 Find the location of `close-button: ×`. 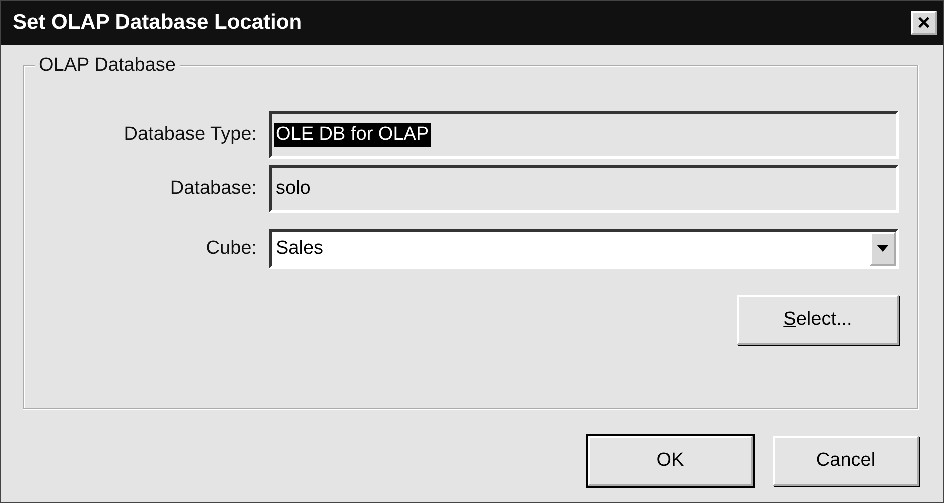

close-button: × is located at coordinates (924, 23).